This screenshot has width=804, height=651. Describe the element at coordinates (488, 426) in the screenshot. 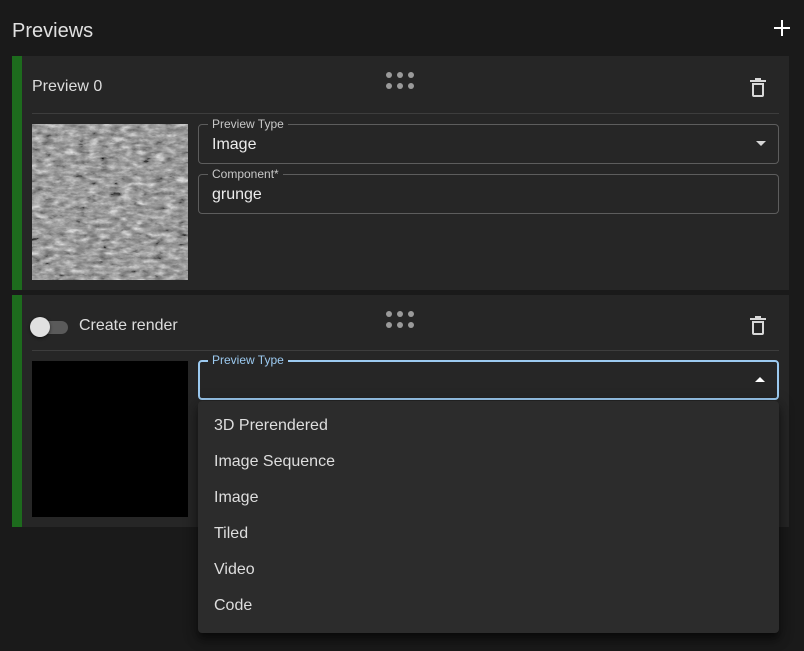

I see `menu-item-3d-prerendered: 3D Prerendered` at that location.